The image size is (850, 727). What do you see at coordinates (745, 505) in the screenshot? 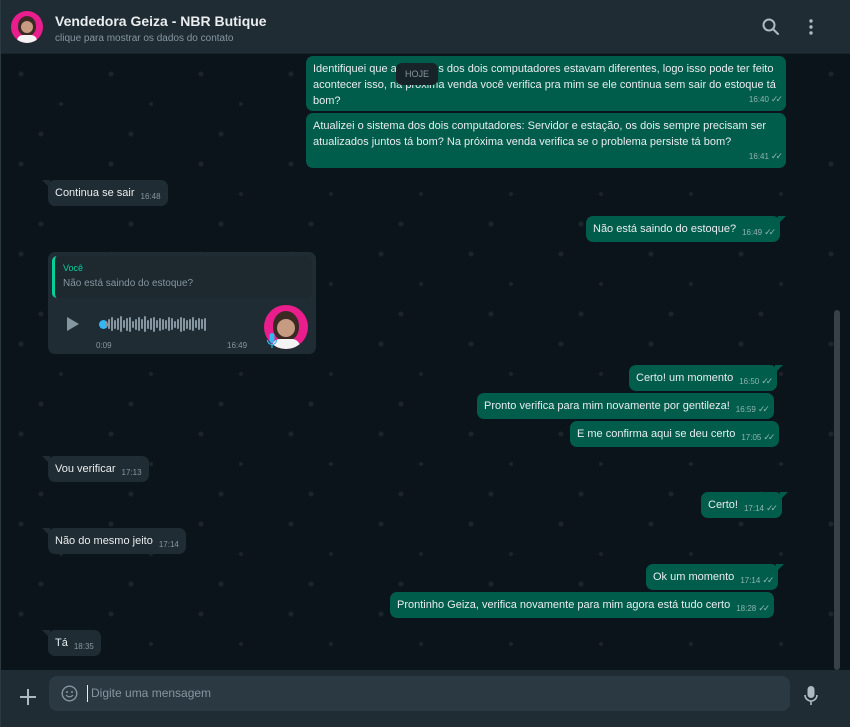
I see `message-outgoing: Certo! 17:14 ✓✓` at bounding box center [745, 505].